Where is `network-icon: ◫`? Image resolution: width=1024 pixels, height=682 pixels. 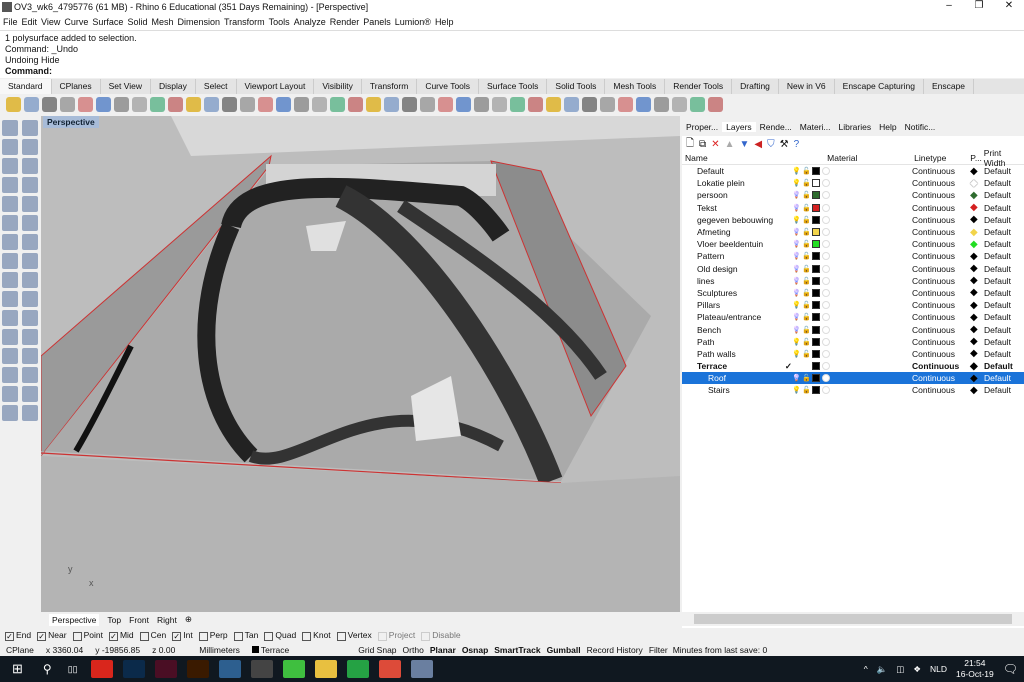 network-icon: ◫ is located at coordinates (900, 669).